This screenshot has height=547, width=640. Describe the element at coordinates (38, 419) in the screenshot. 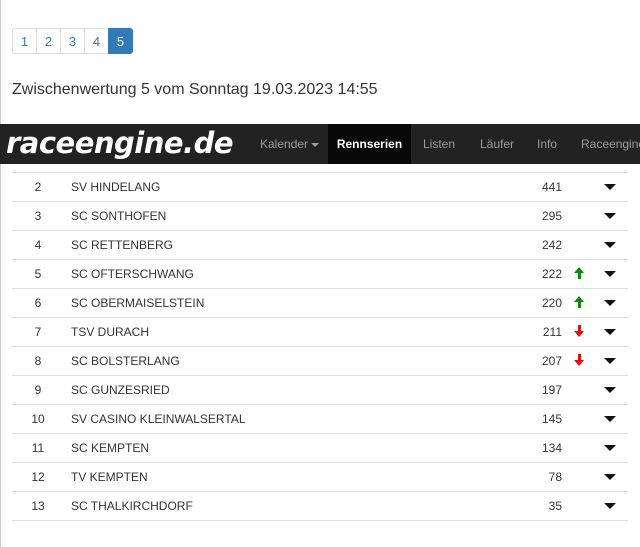

I see `rank-cell: 10` at that location.